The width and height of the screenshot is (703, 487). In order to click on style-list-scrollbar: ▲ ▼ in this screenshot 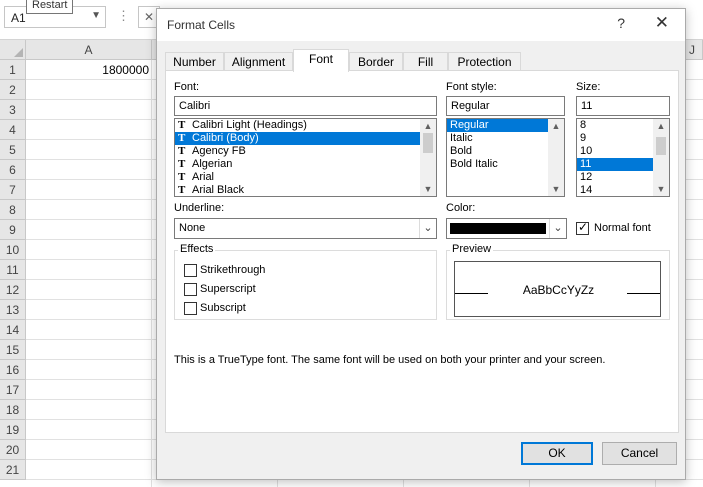, I will do `click(556, 157)`.